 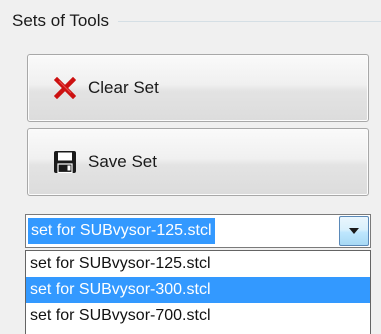 What do you see at coordinates (65, 162) in the screenshot?
I see `floppy-disk-icon` at bounding box center [65, 162].